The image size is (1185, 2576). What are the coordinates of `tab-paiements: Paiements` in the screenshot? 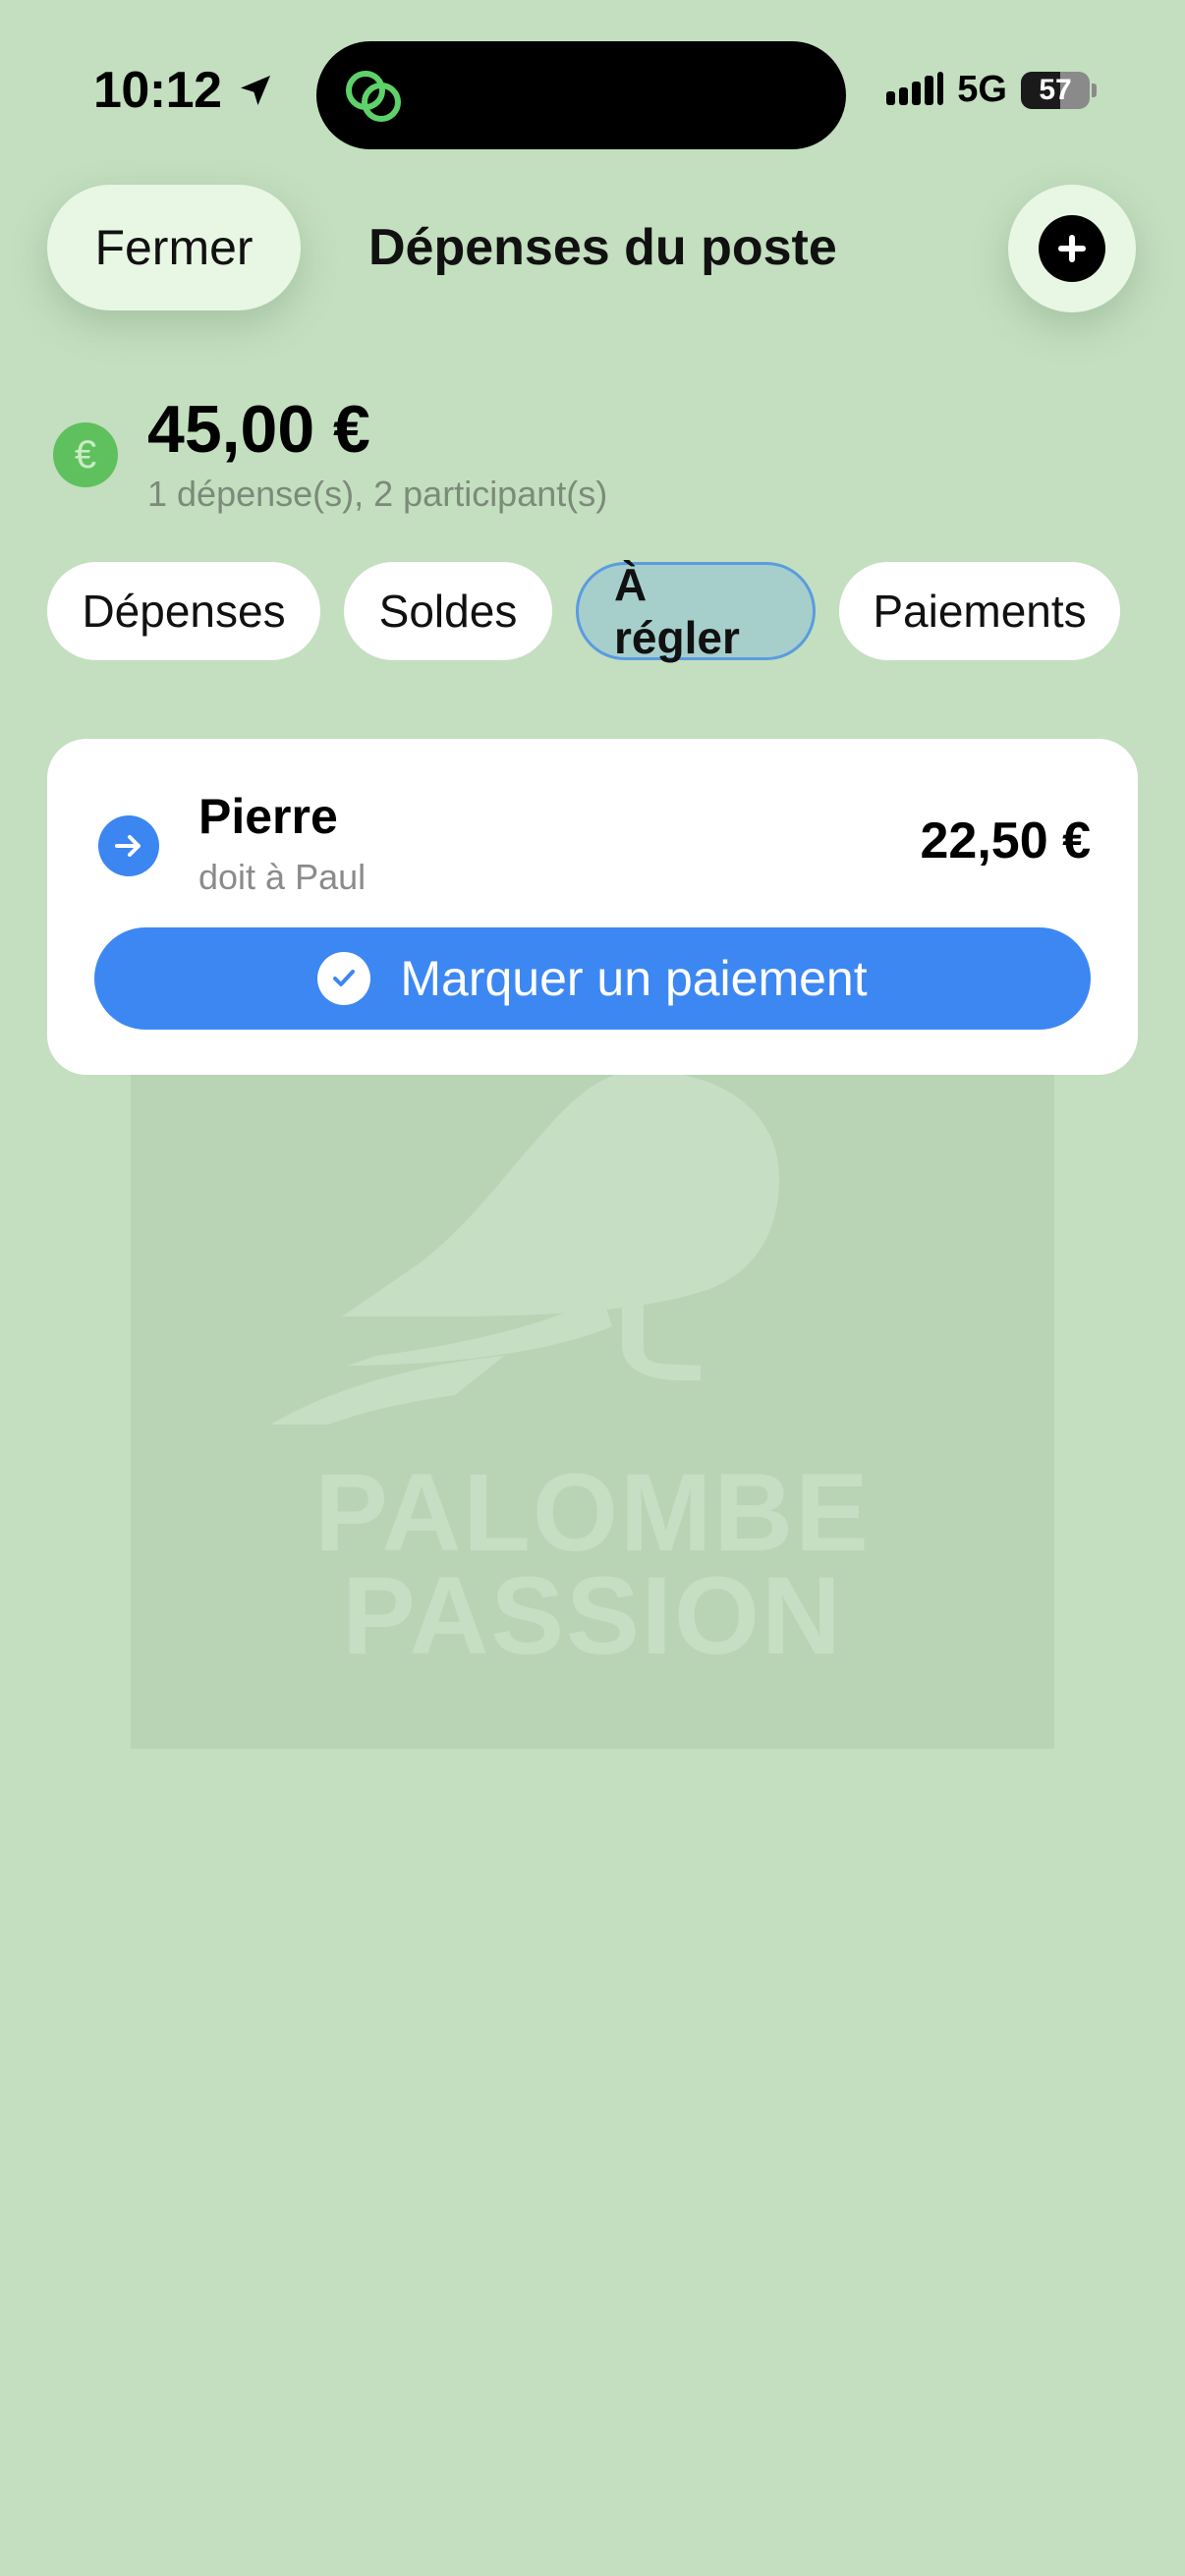 It's located at (980, 611).